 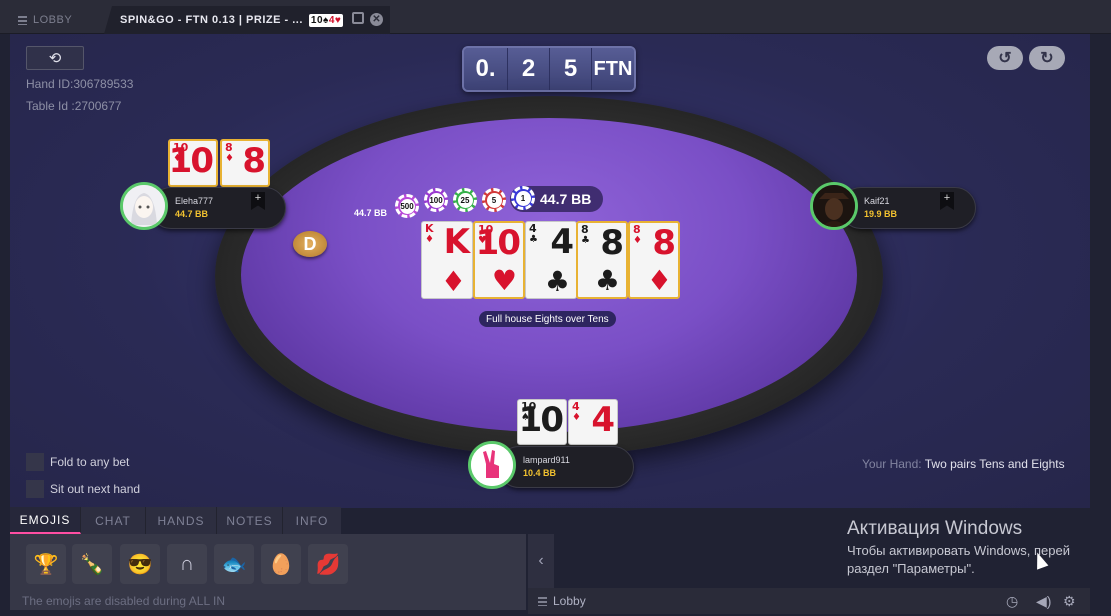 I want to click on hooded-figure-avatar-icon, so click(x=834, y=206).